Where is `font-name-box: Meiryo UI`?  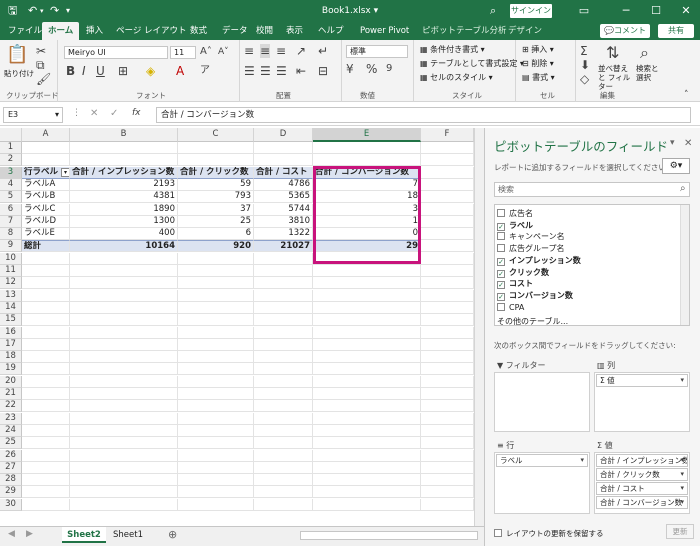 font-name-box: Meiryo UI is located at coordinates (116, 52).